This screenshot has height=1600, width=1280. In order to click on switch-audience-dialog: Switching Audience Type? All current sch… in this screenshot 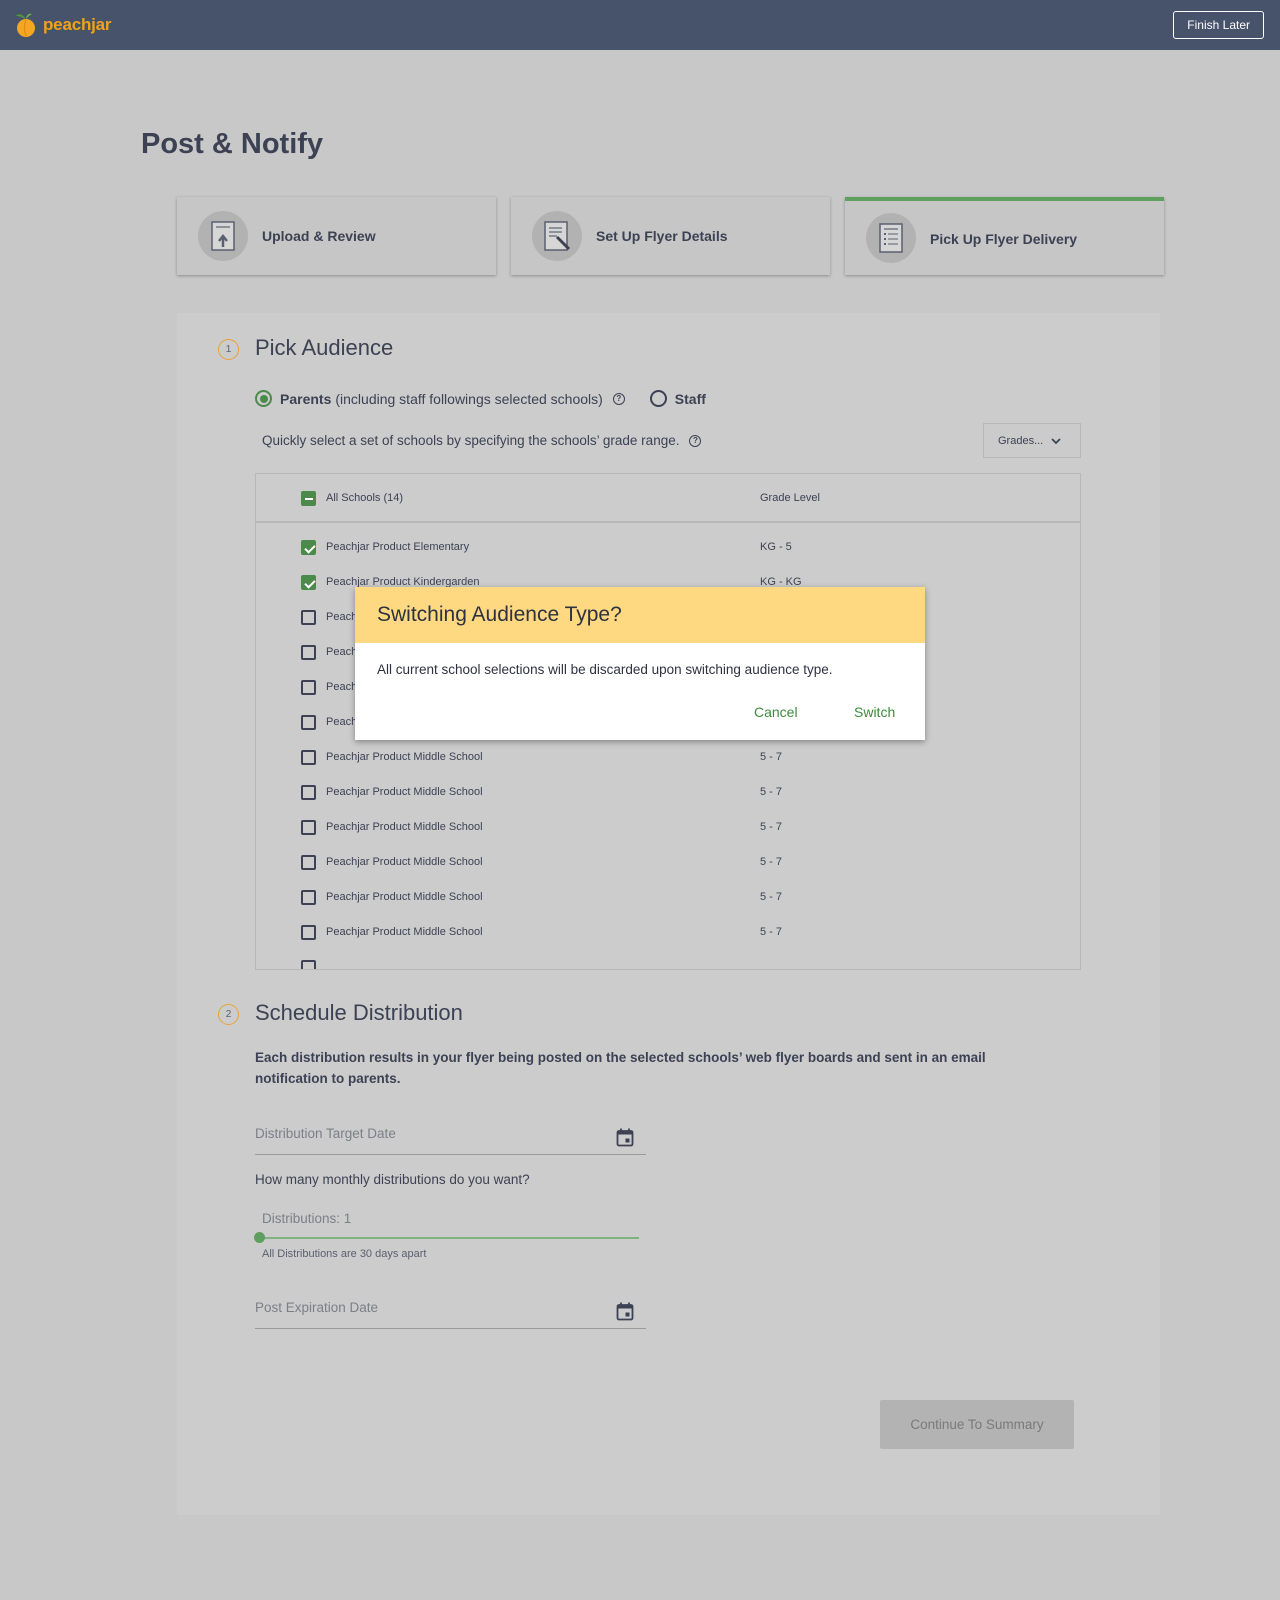, I will do `click(640, 663)`.